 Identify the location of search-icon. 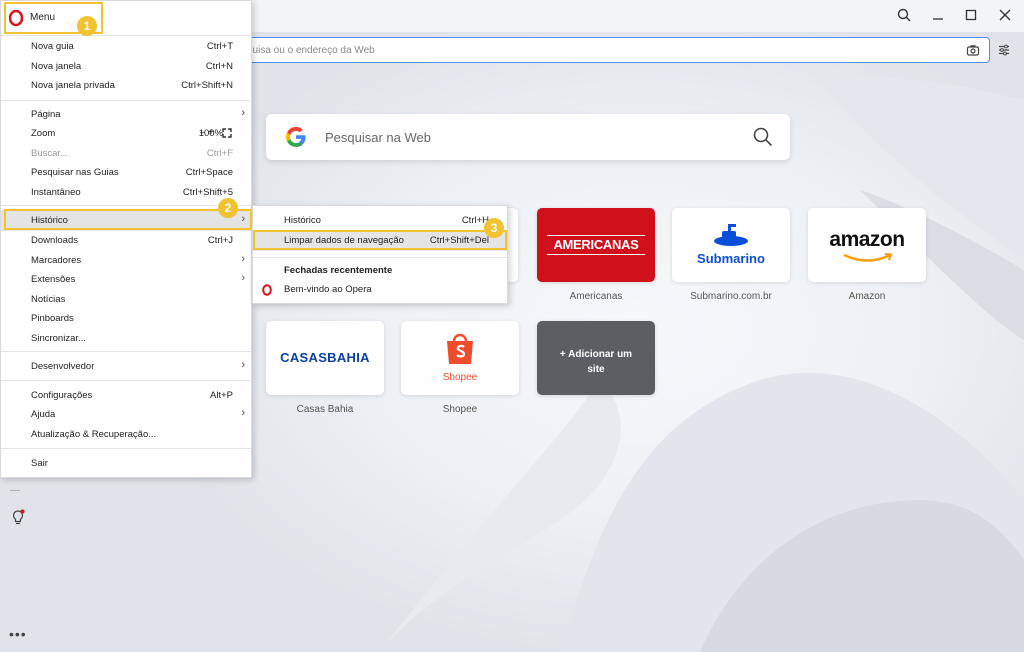
(763, 137).